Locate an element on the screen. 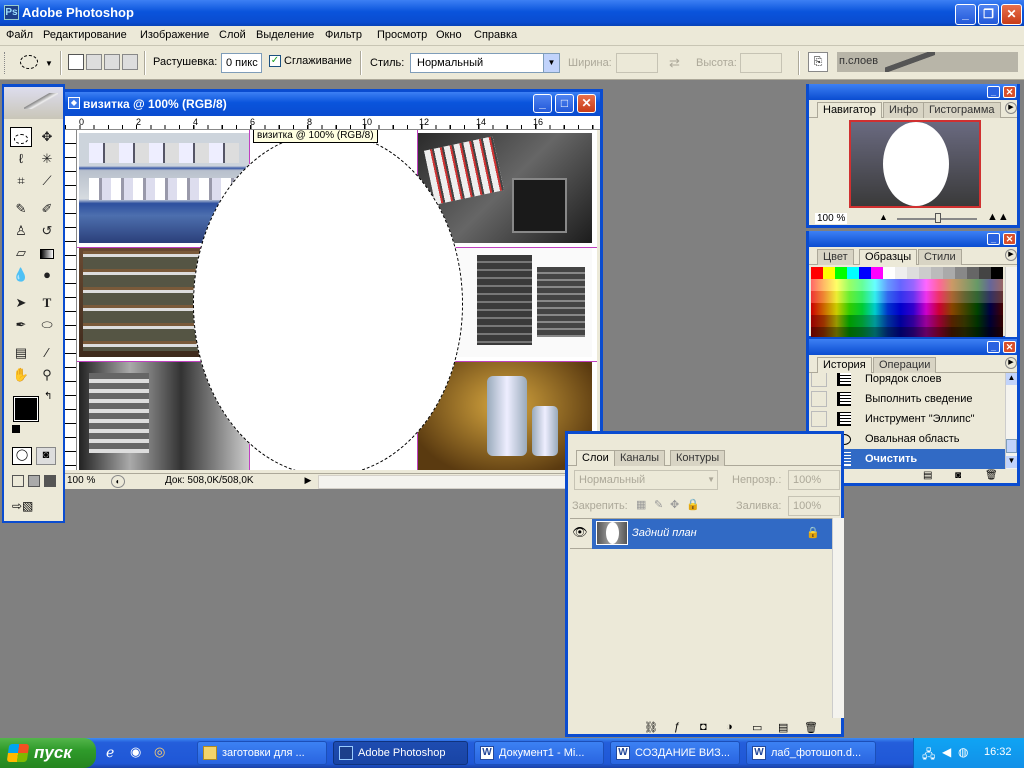 This screenshot has width=1024, height=768. doc-maximize-button: □ is located at coordinates (564, 103).